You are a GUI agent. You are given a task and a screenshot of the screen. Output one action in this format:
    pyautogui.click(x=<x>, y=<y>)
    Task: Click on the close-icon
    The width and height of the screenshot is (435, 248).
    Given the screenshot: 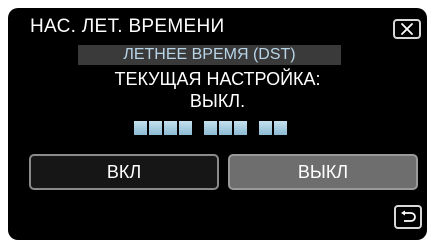 What is the action you would take?
    pyautogui.click(x=407, y=29)
    